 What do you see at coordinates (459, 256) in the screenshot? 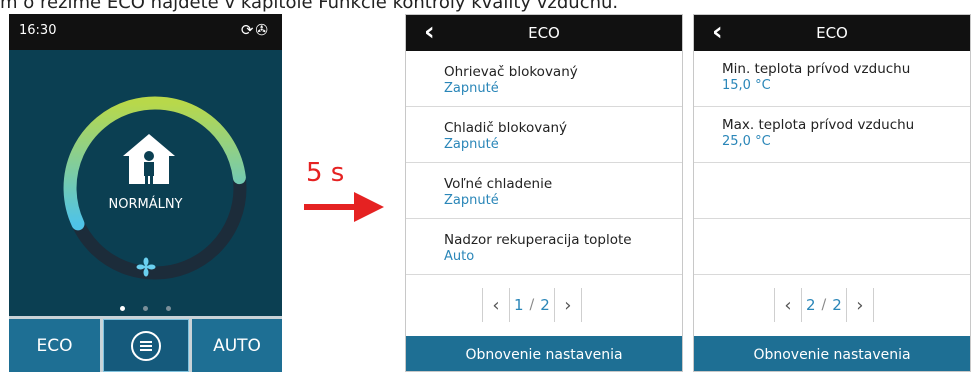
I see `setting-value: Auto` at bounding box center [459, 256].